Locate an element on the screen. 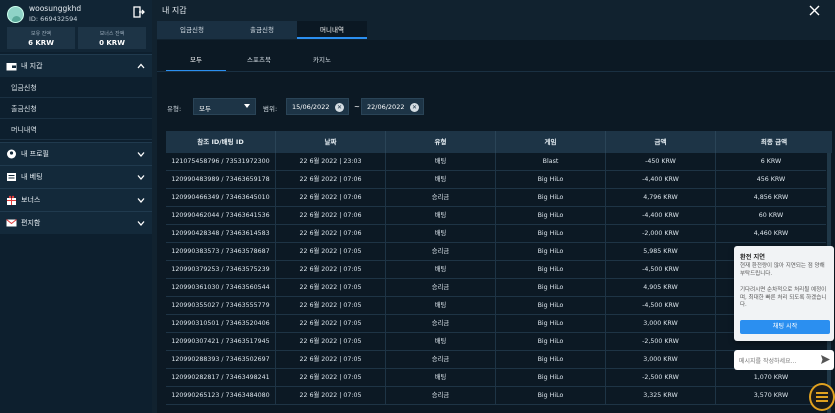 This screenshot has width=835, height=413. date-to-field: 22/06/2022 ✕ is located at coordinates (392, 106).